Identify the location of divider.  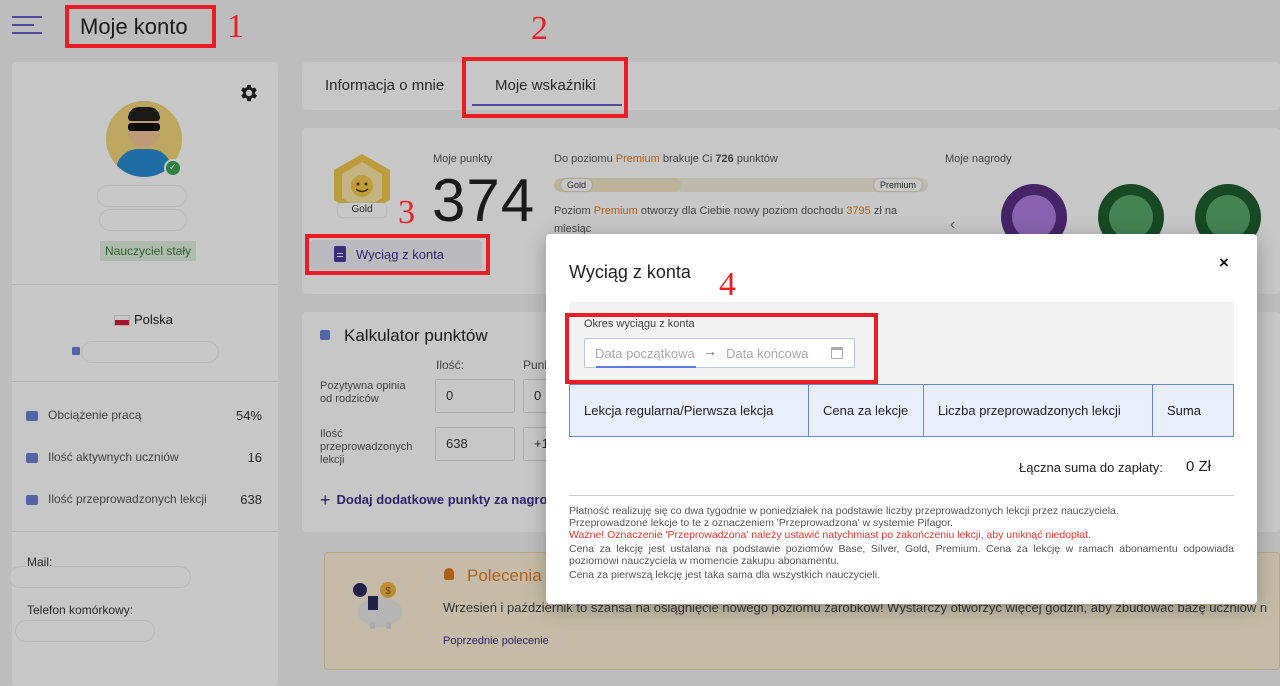
(901, 495).